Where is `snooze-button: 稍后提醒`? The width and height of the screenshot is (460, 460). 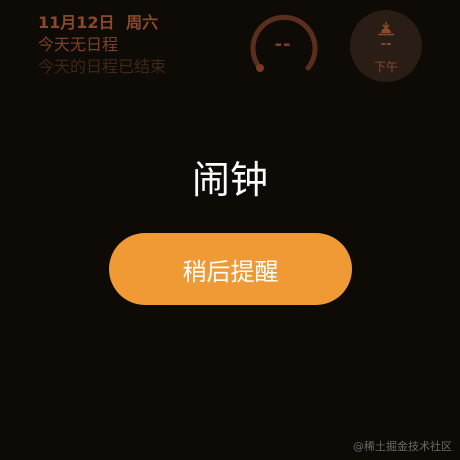
snooze-button: 稍后提醒 is located at coordinates (230, 269).